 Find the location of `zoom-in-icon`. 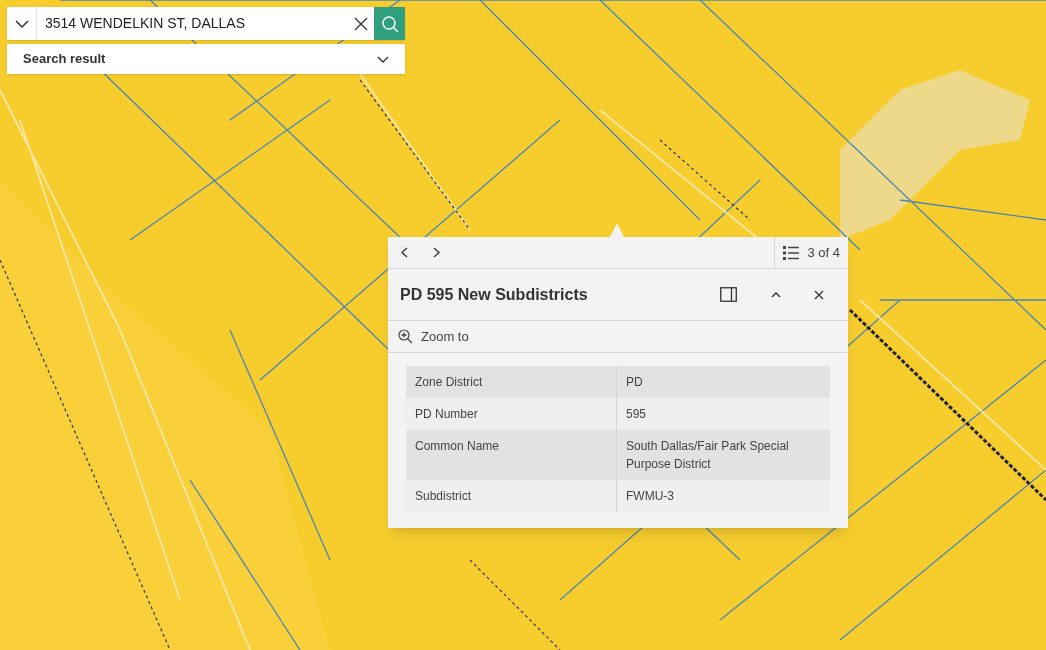

zoom-in-icon is located at coordinates (405, 336).